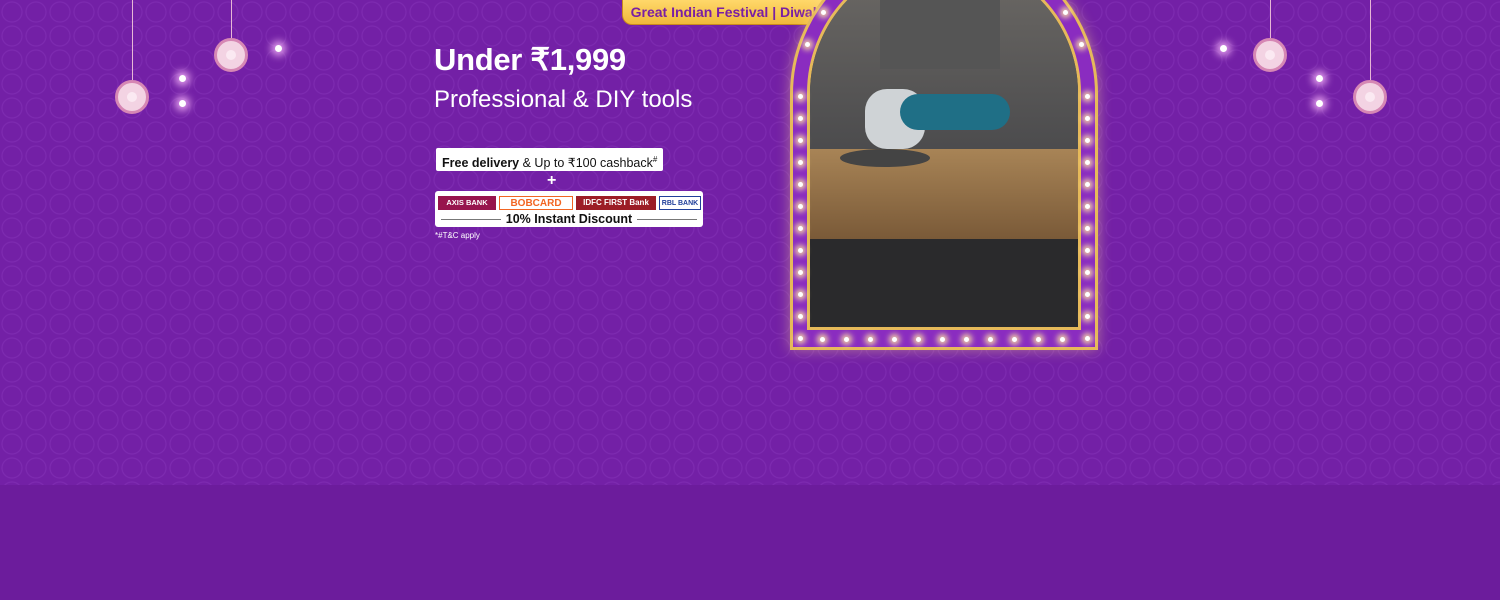 The image size is (1500, 600). I want to click on axis-bank-logo: AXIS BANK, so click(467, 203).